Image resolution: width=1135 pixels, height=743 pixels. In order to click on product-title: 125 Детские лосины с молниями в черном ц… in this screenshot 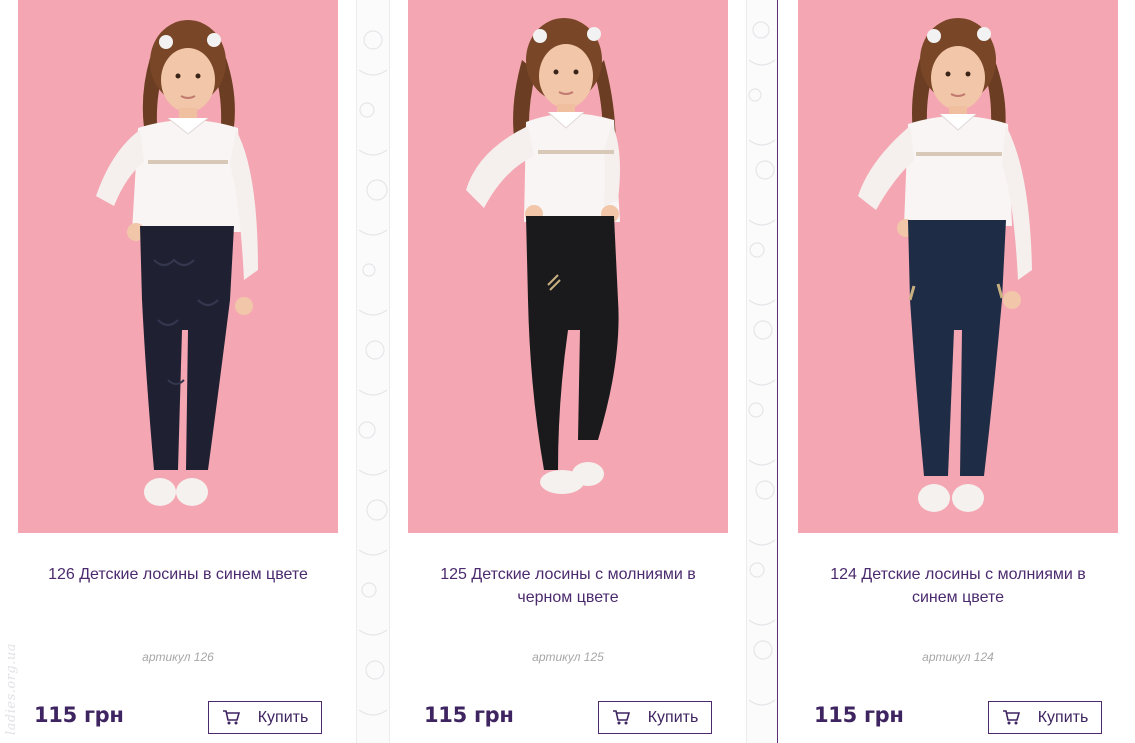, I will do `click(568, 586)`.